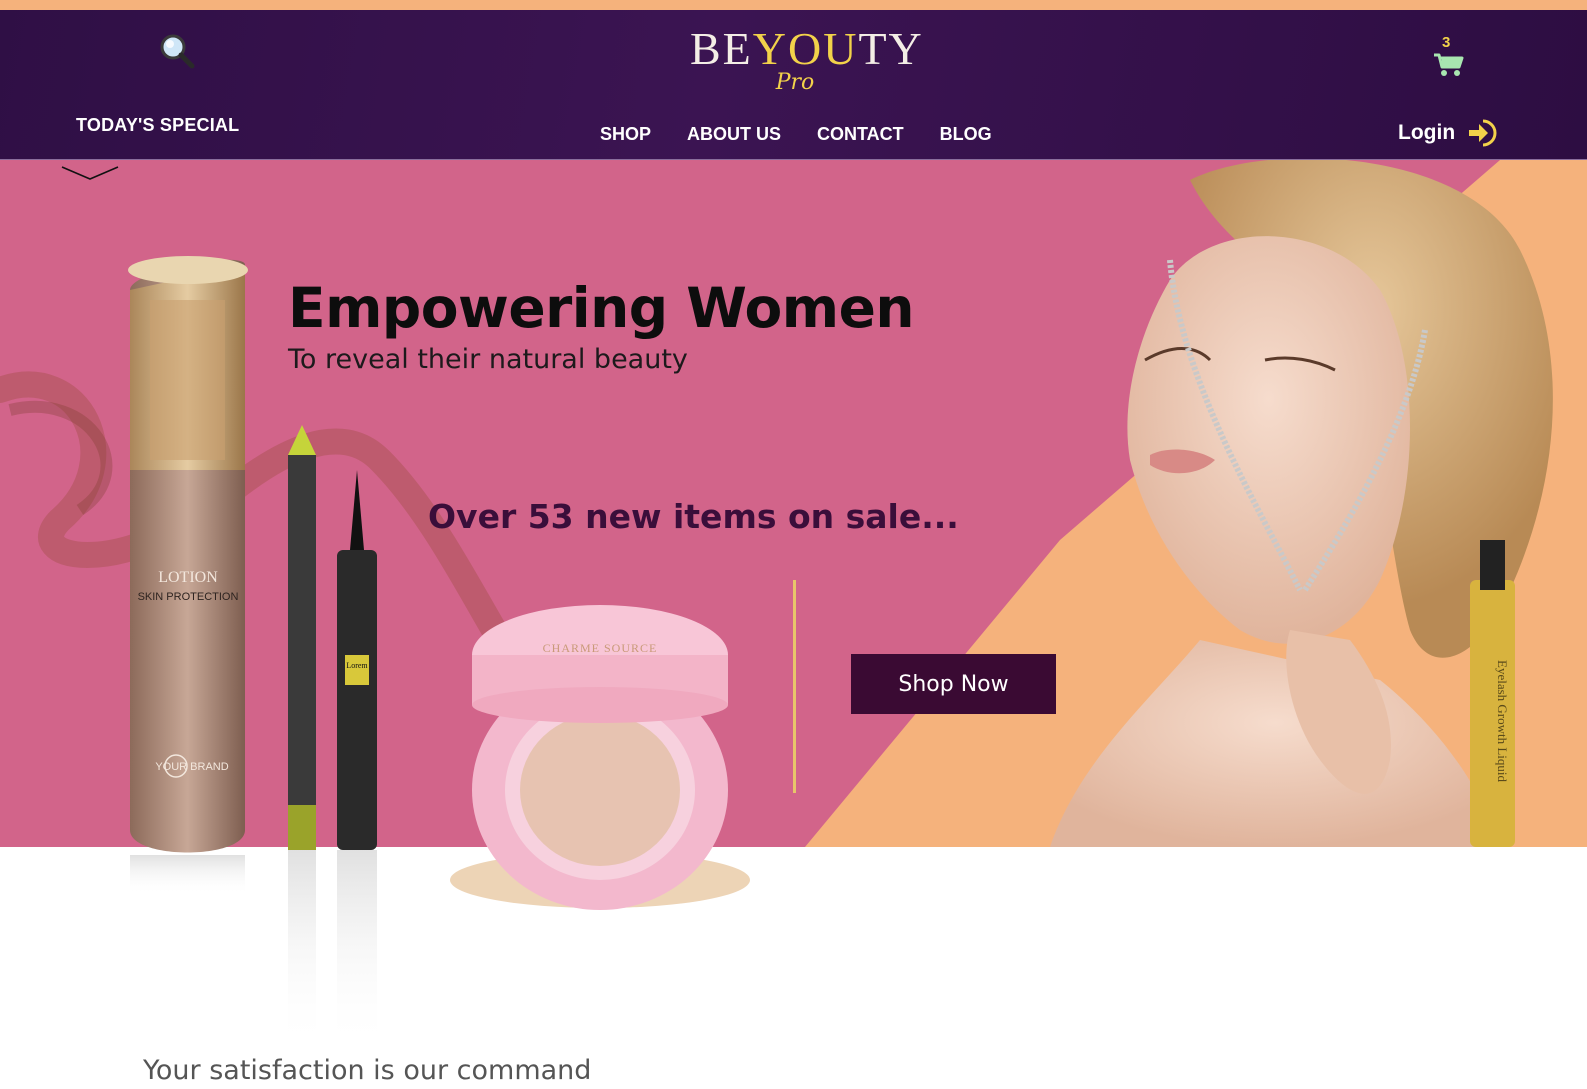 Image resolution: width=1587 pixels, height=1089 pixels. Describe the element at coordinates (367, 1070) in the screenshot. I see `section-tagline: Your satisfaction is our command` at that location.